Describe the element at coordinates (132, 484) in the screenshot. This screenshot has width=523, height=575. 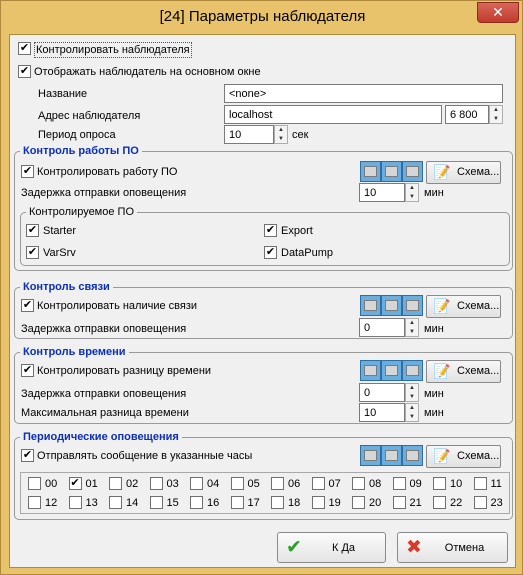
I see `hour-label-02: 02` at that location.